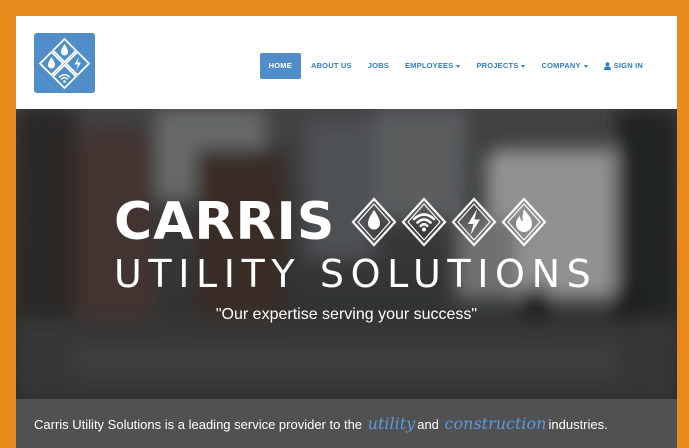 The height and width of the screenshot is (448, 689). Describe the element at coordinates (331, 66) in the screenshot. I see `nav-about-us: ABOUT US` at that location.